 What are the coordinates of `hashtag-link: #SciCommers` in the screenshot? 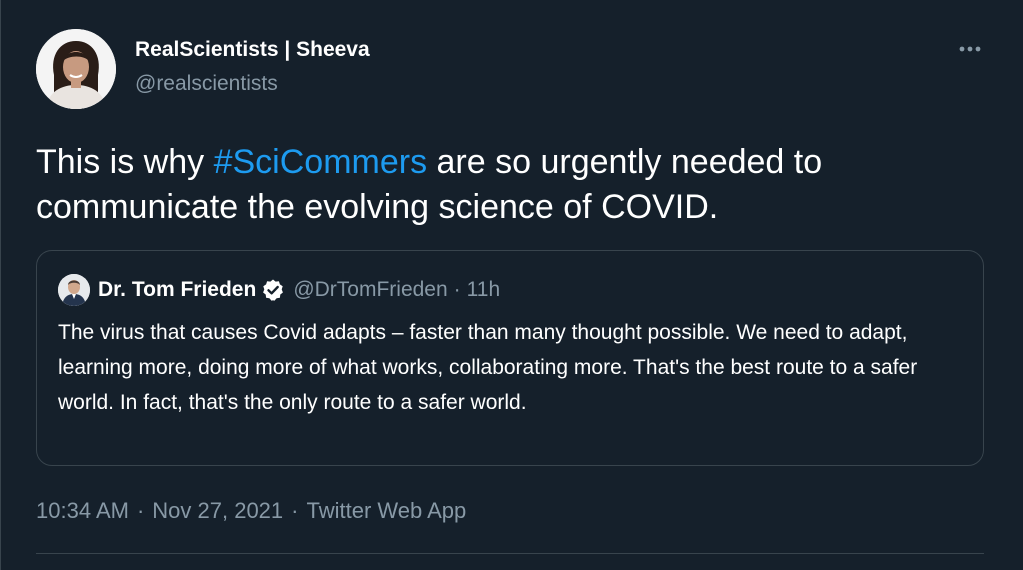 It's located at (320, 162).